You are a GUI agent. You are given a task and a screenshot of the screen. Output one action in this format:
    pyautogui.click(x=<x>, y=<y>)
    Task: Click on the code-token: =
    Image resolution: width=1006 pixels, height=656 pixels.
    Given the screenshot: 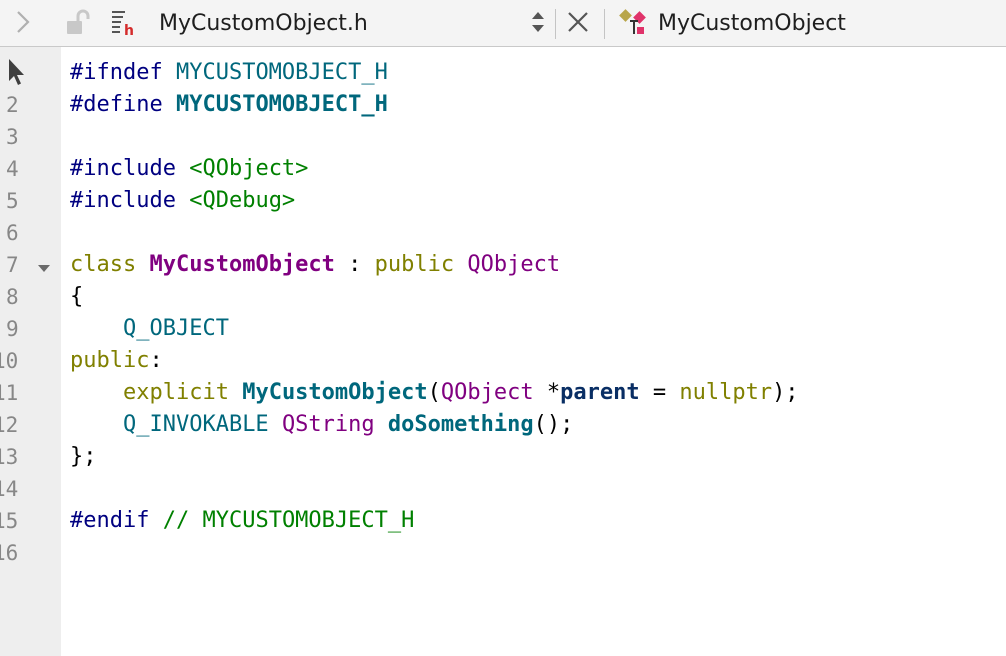 What is the action you would take?
    pyautogui.click(x=659, y=392)
    